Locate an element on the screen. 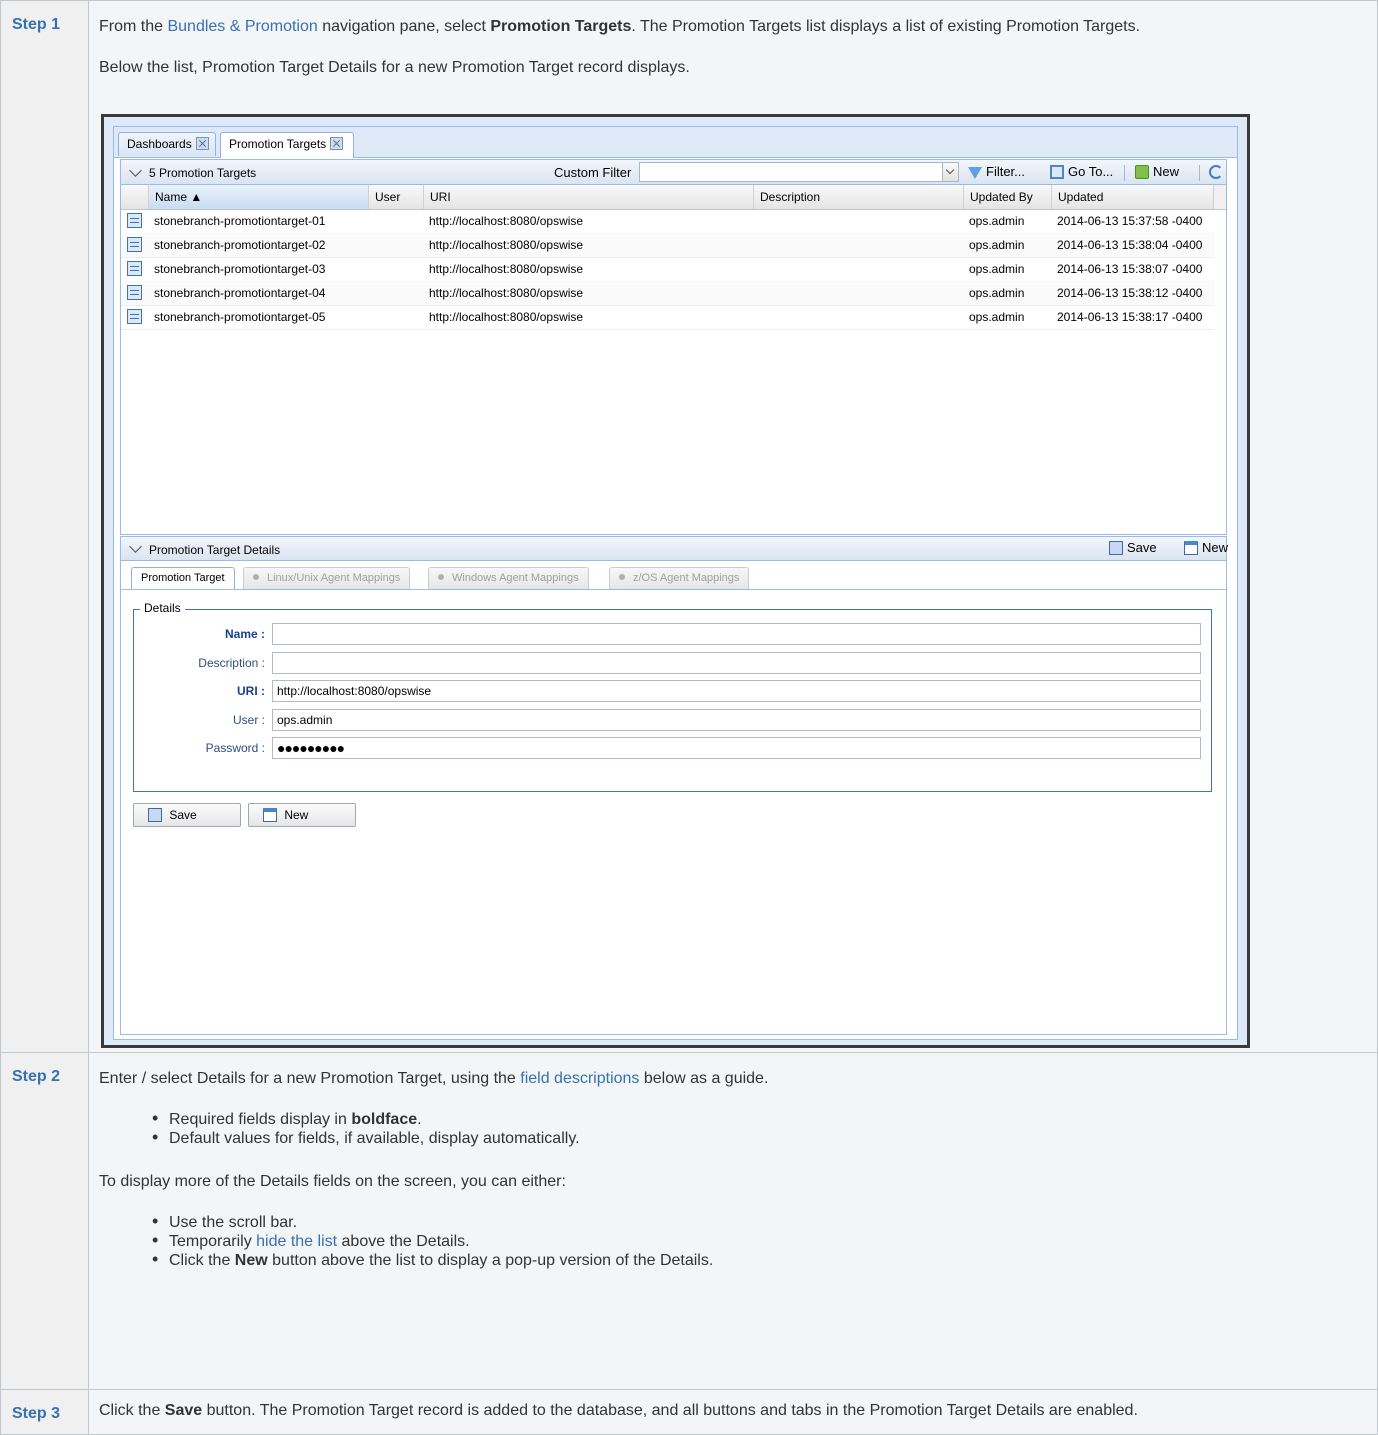 The height and width of the screenshot is (1435, 1378). cell-name: stonebranch-promotiontarget-03 is located at coordinates (240, 269).